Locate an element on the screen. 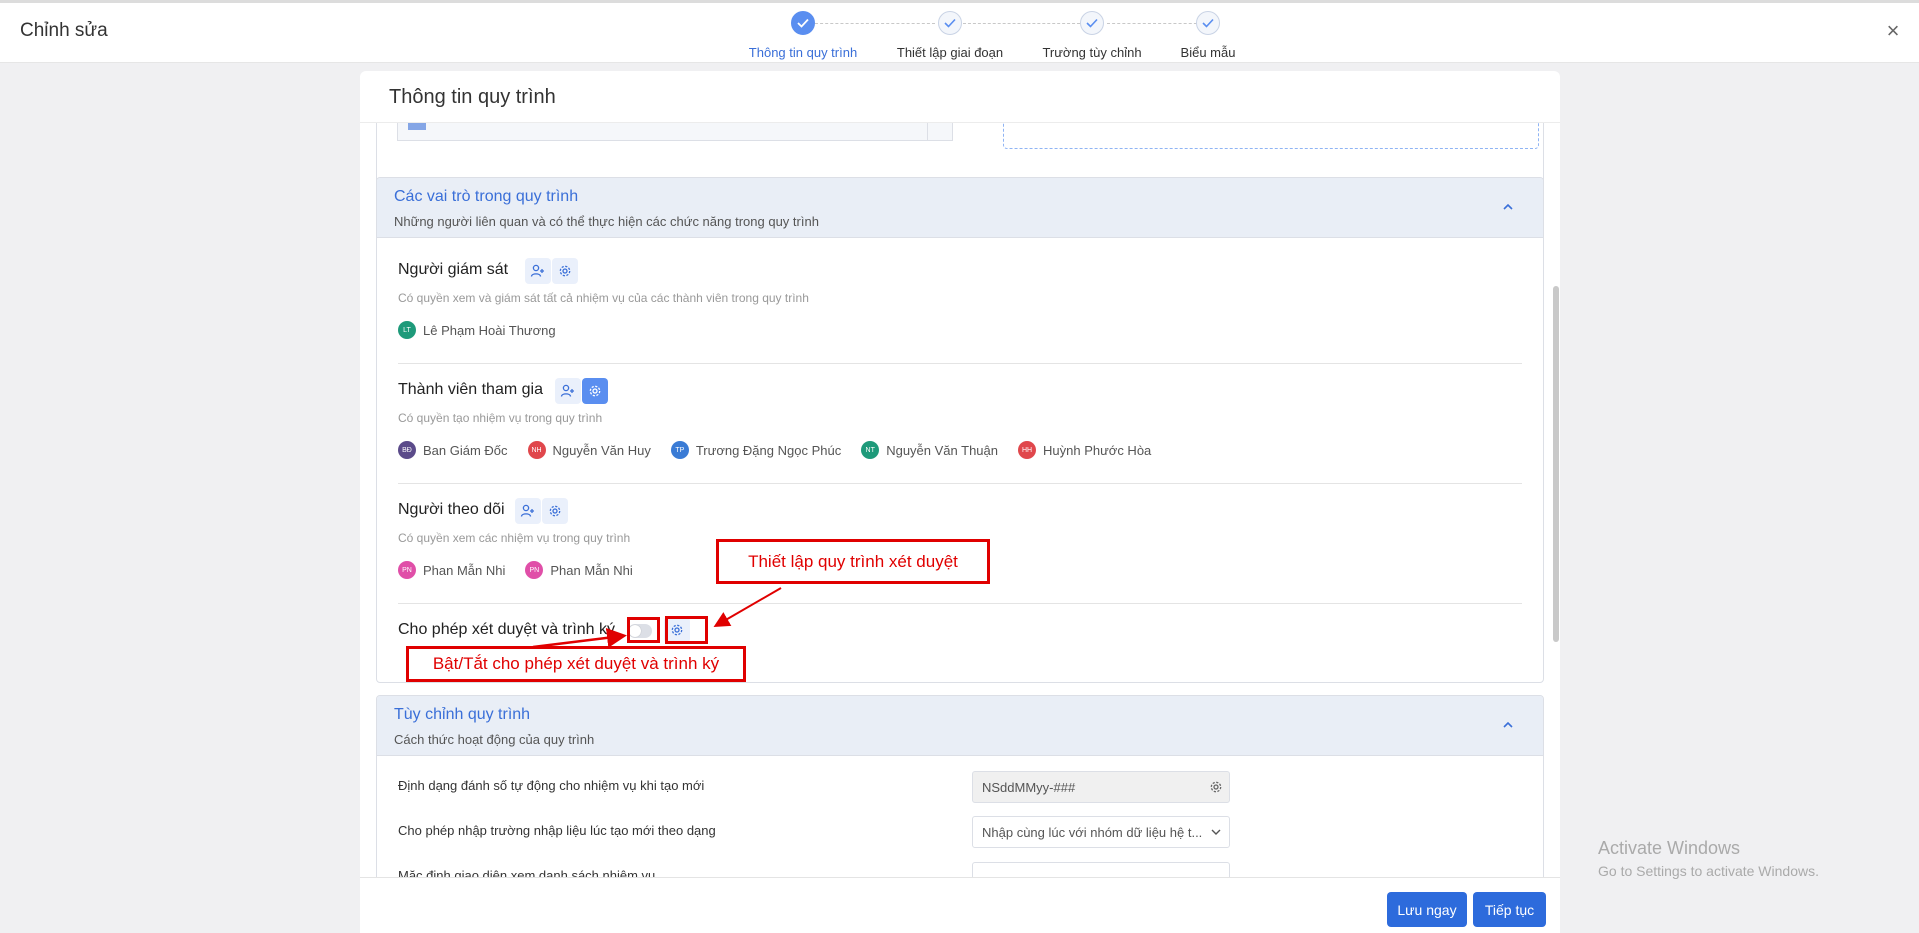 This screenshot has height=933, width=1919. annotation-arrows is located at coordinates (657, 618).